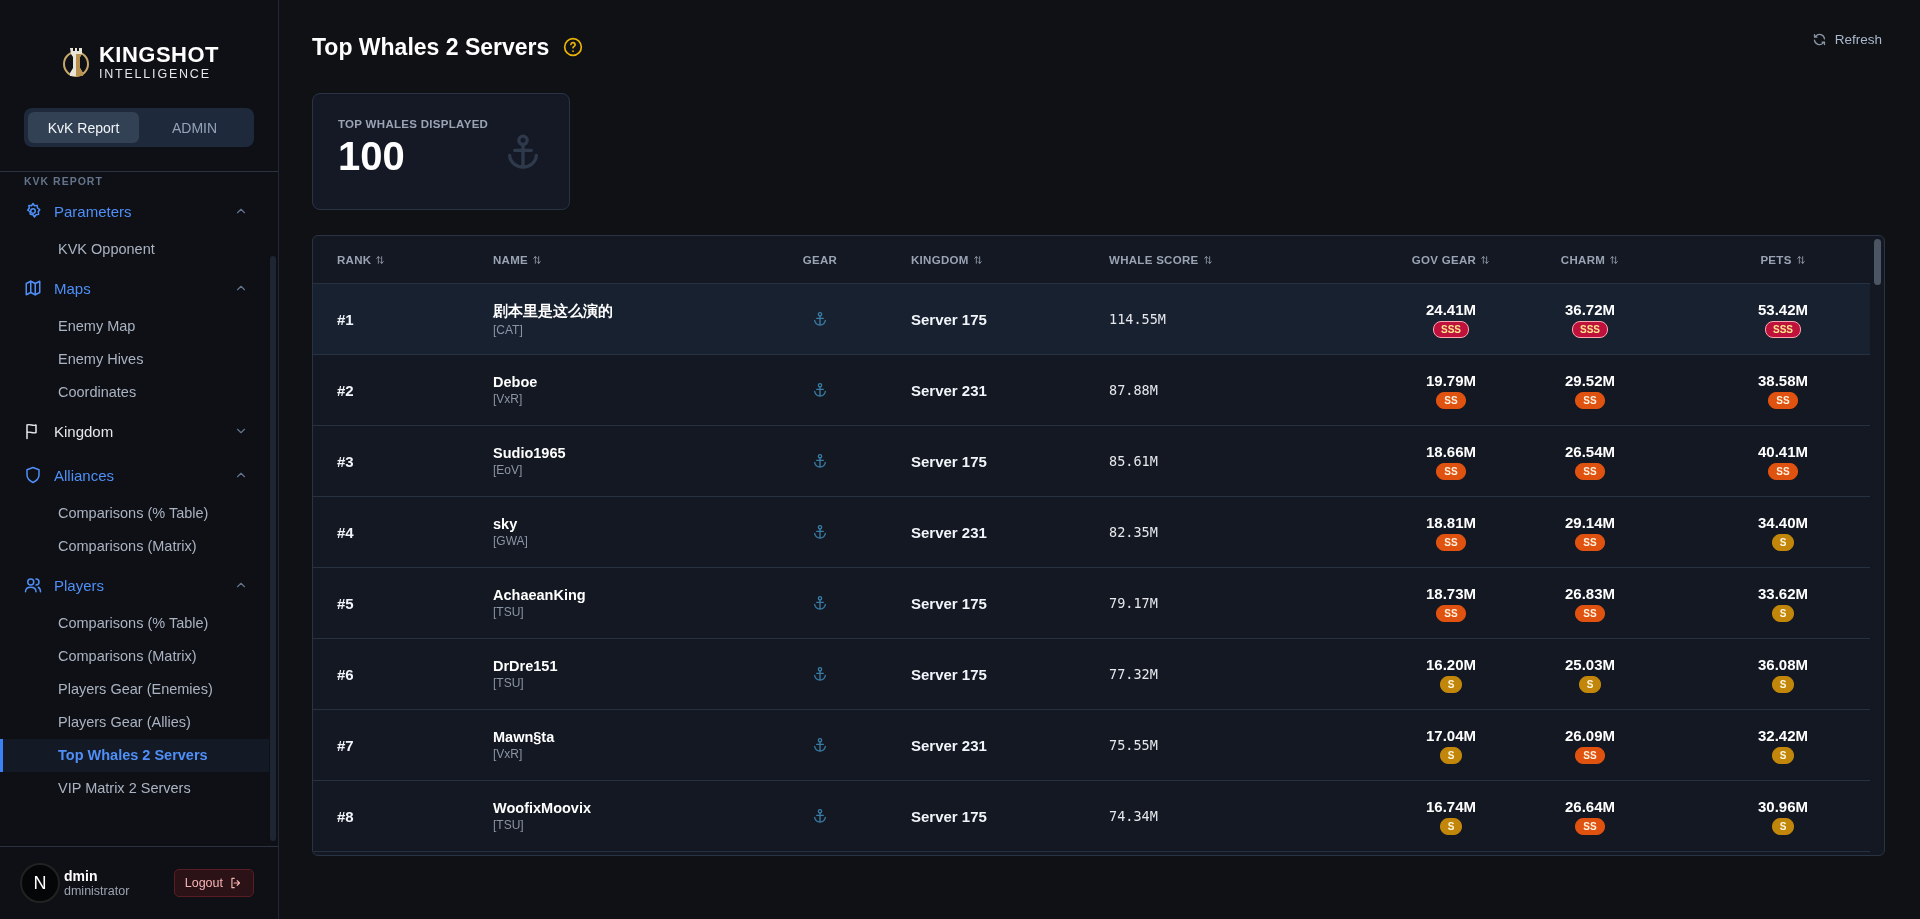  What do you see at coordinates (346, 319) in the screenshot?
I see `rank-cell-text: #1` at bounding box center [346, 319].